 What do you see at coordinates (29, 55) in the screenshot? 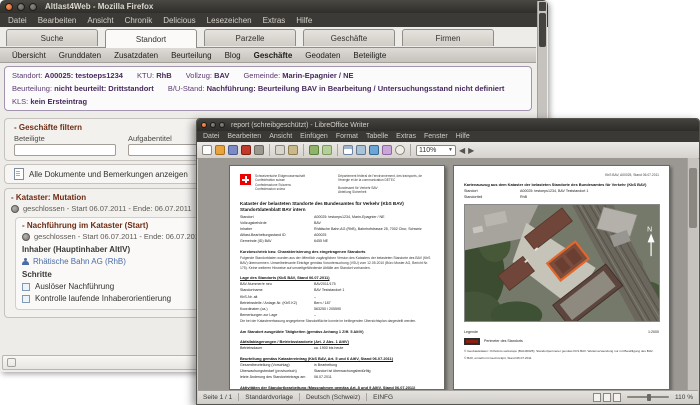
I see `subtab-uebersicht: Übersicht` at bounding box center [29, 55].